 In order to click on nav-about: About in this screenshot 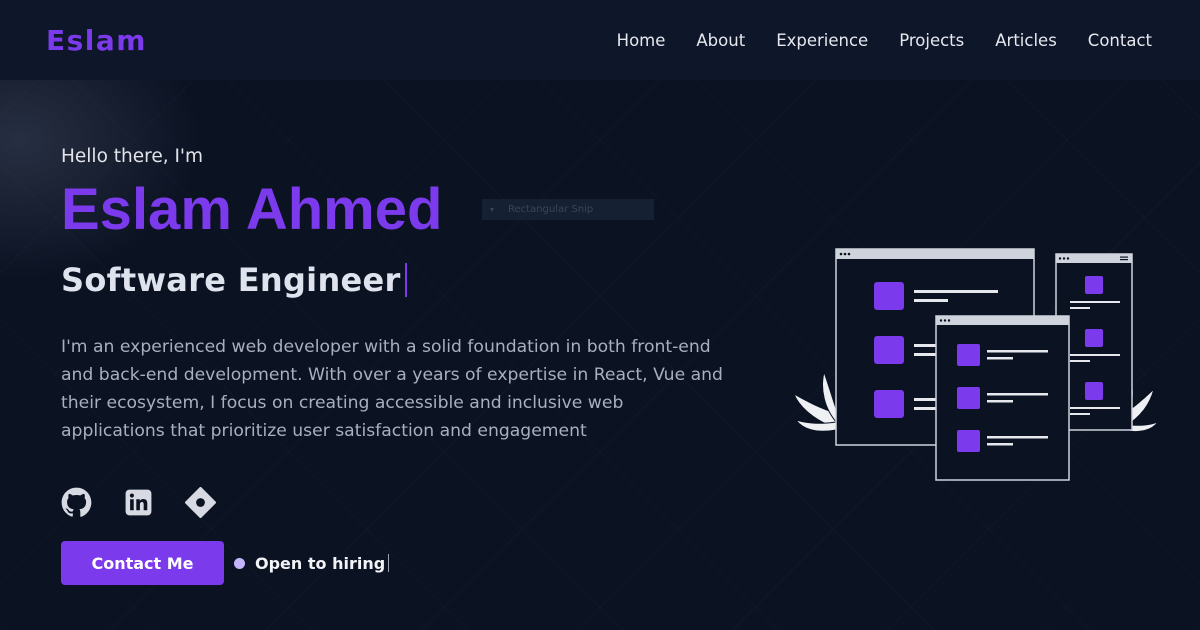, I will do `click(720, 40)`.